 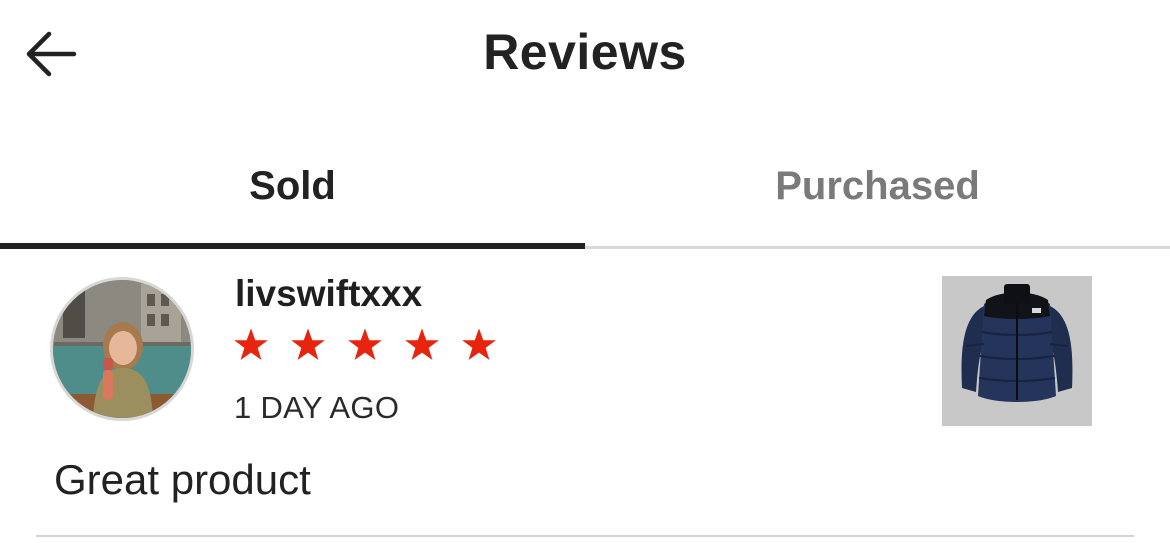 I want to click on tab-purchased-label: Purchased, so click(x=877, y=186).